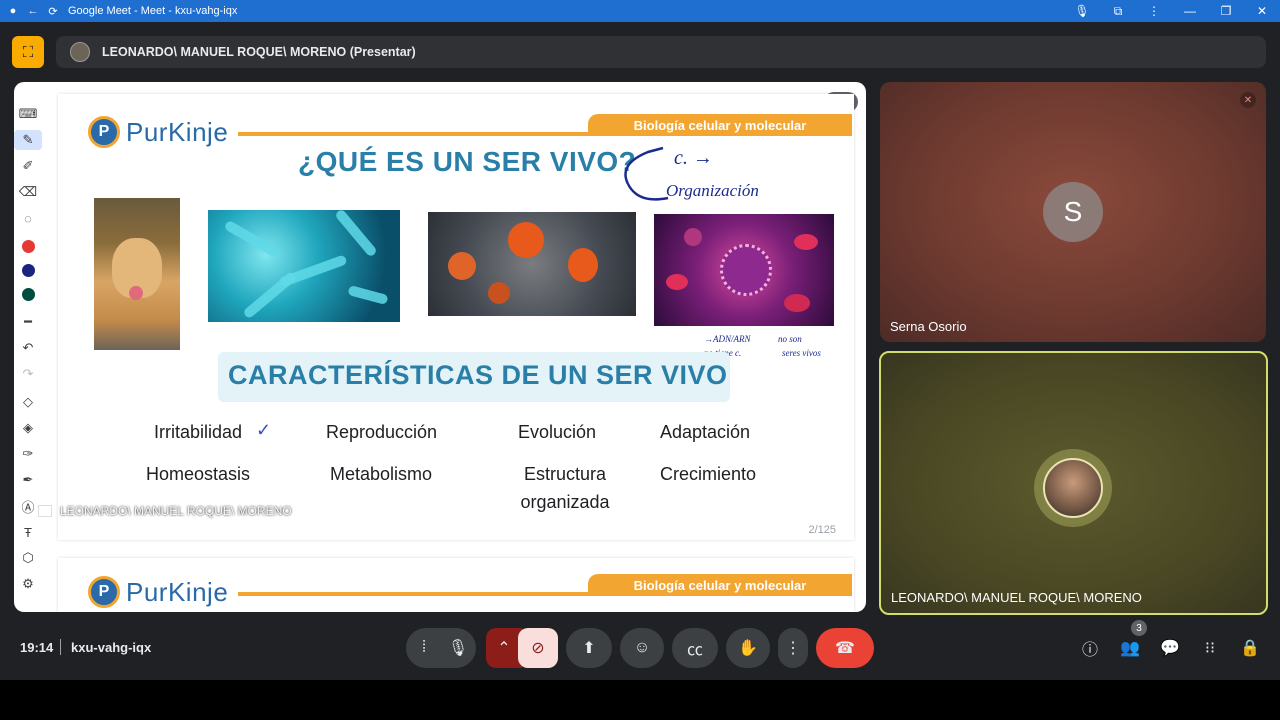 This screenshot has width=1280, height=720. What do you see at coordinates (845, 648) in the screenshot?
I see `leave-call-button: ☎` at bounding box center [845, 648].